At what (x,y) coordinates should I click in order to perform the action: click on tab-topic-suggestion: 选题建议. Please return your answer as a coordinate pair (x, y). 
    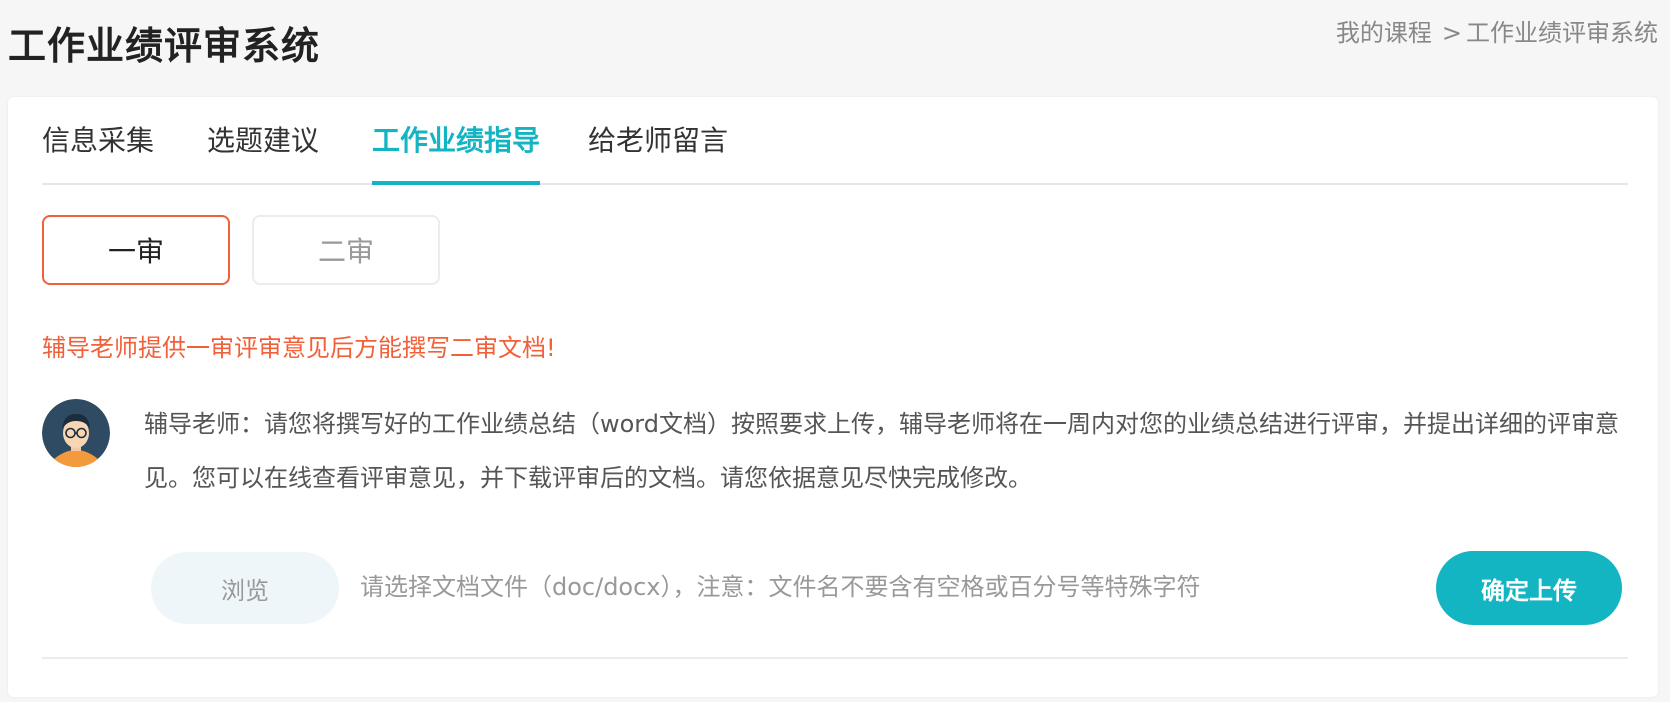
    Looking at the image, I should click on (263, 152).